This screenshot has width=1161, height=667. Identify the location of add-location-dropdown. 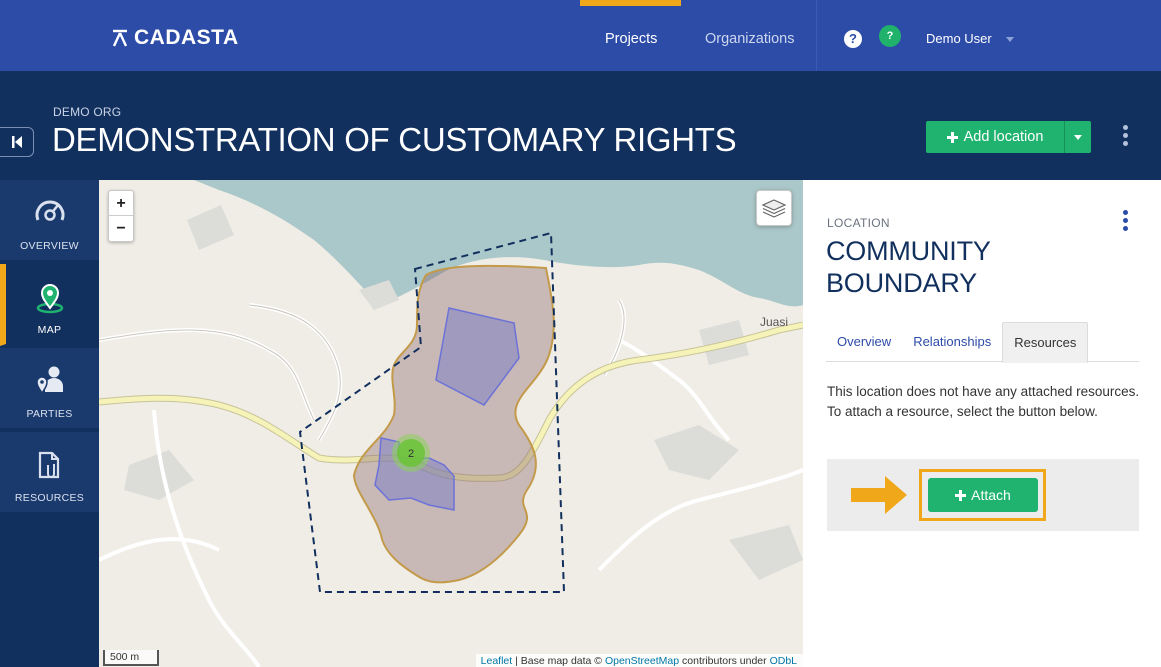
(1078, 137).